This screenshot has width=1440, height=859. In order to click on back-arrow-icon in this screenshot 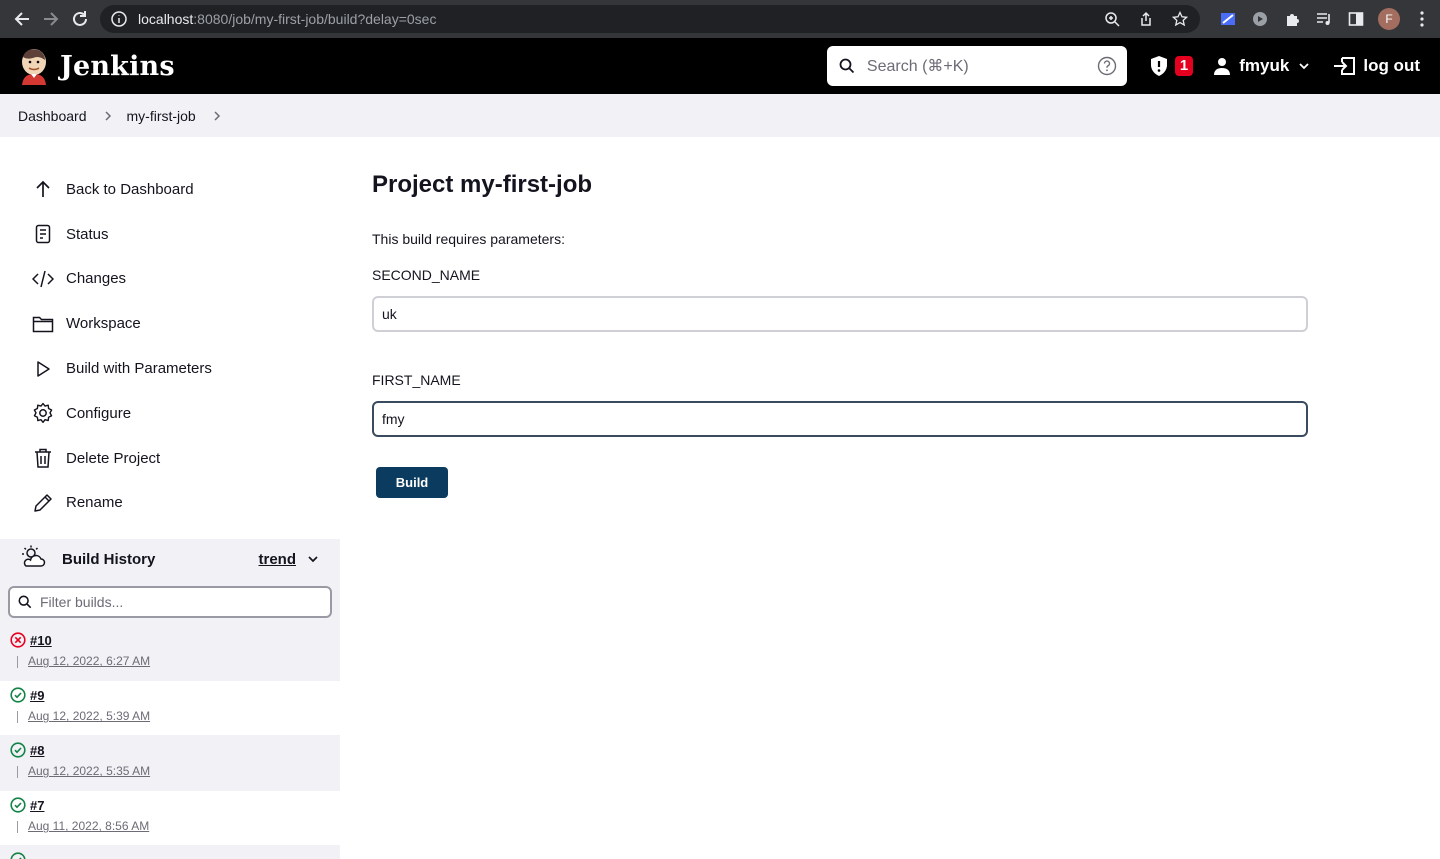, I will do `click(22, 19)`.